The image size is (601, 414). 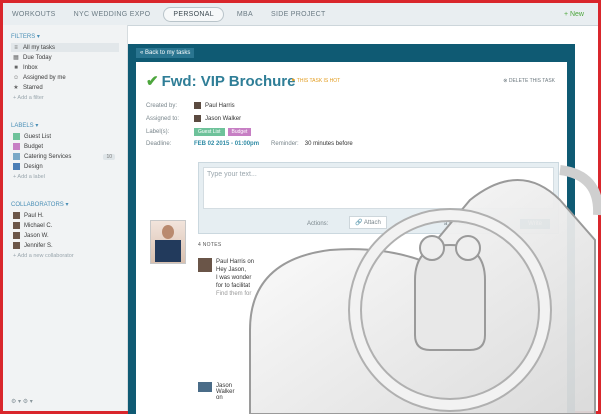 What do you see at coordinates (65, 125) in the screenshot?
I see `labels-title: LABELS ▾` at bounding box center [65, 125].